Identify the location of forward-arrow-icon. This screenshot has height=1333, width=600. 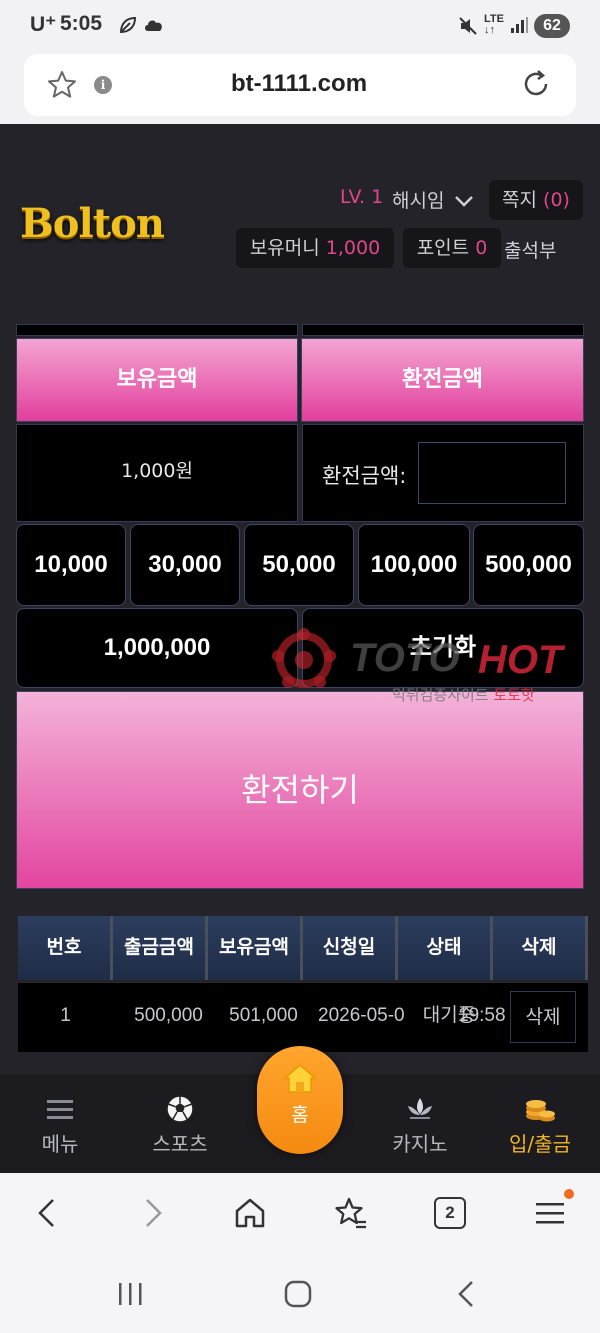
(152, 1213).